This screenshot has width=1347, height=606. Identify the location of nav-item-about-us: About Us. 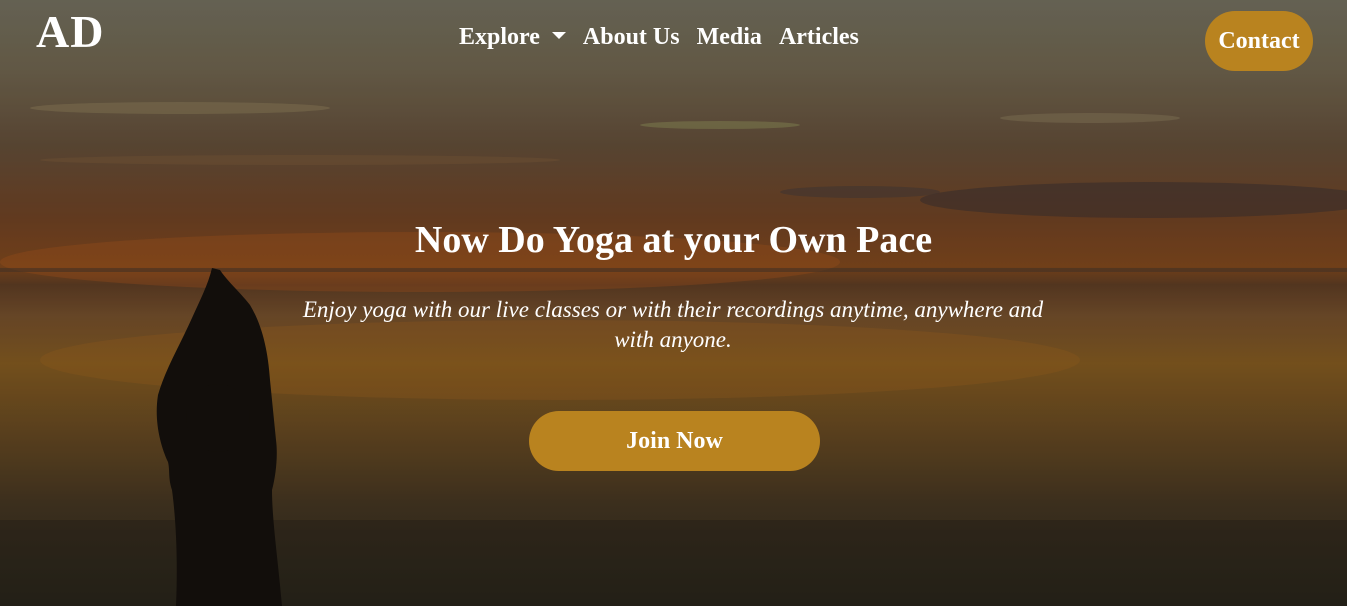
(631, 37).